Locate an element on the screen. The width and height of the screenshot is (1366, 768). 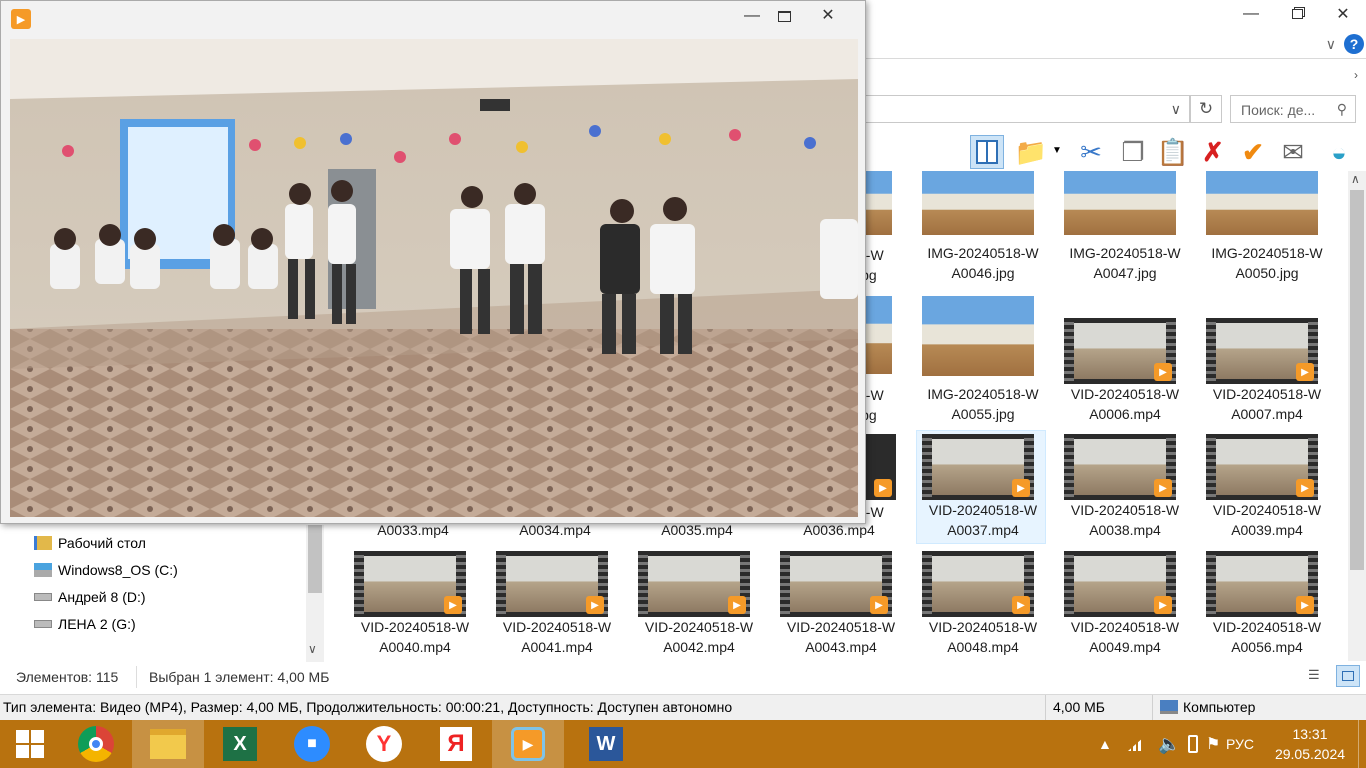
copy-button: ❐ is located at coordinates (1133, 152).